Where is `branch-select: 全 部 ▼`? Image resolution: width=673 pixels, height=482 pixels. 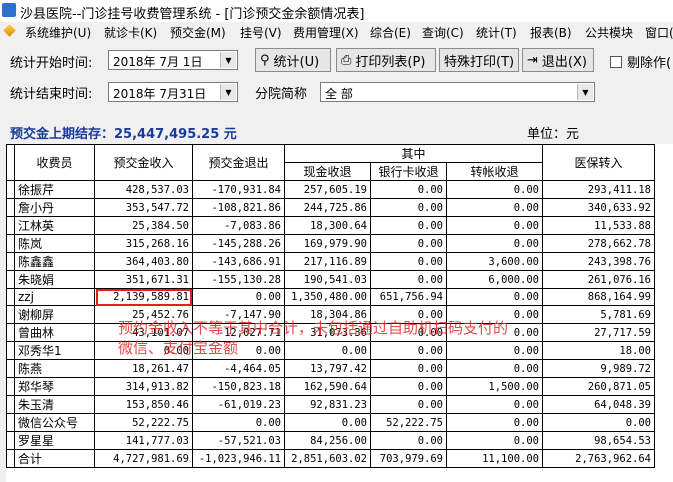
branch-select: 全 部 ▼ is located at coordinates (457, 92).